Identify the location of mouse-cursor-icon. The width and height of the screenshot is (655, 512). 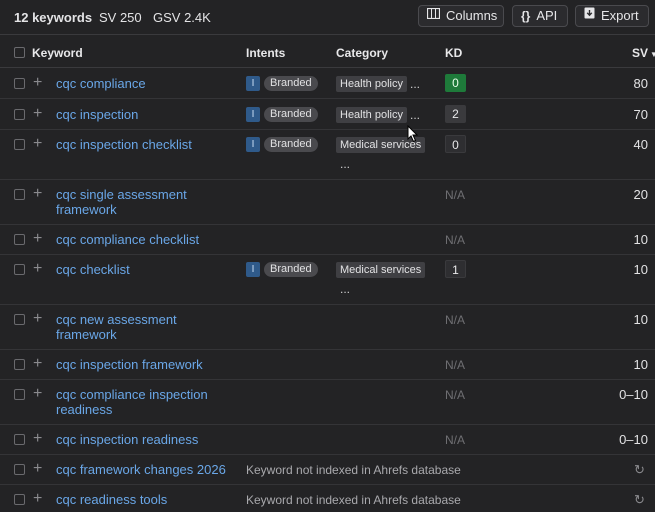
(413, 136).